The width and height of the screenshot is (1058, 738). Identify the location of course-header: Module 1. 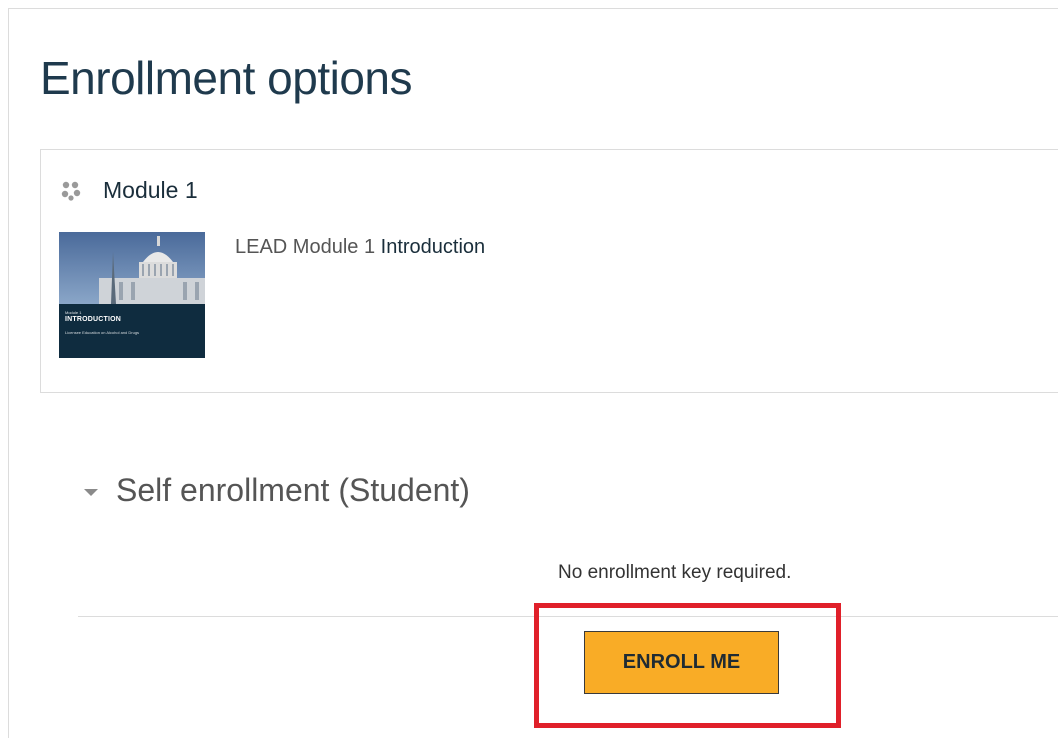
(129, 190).